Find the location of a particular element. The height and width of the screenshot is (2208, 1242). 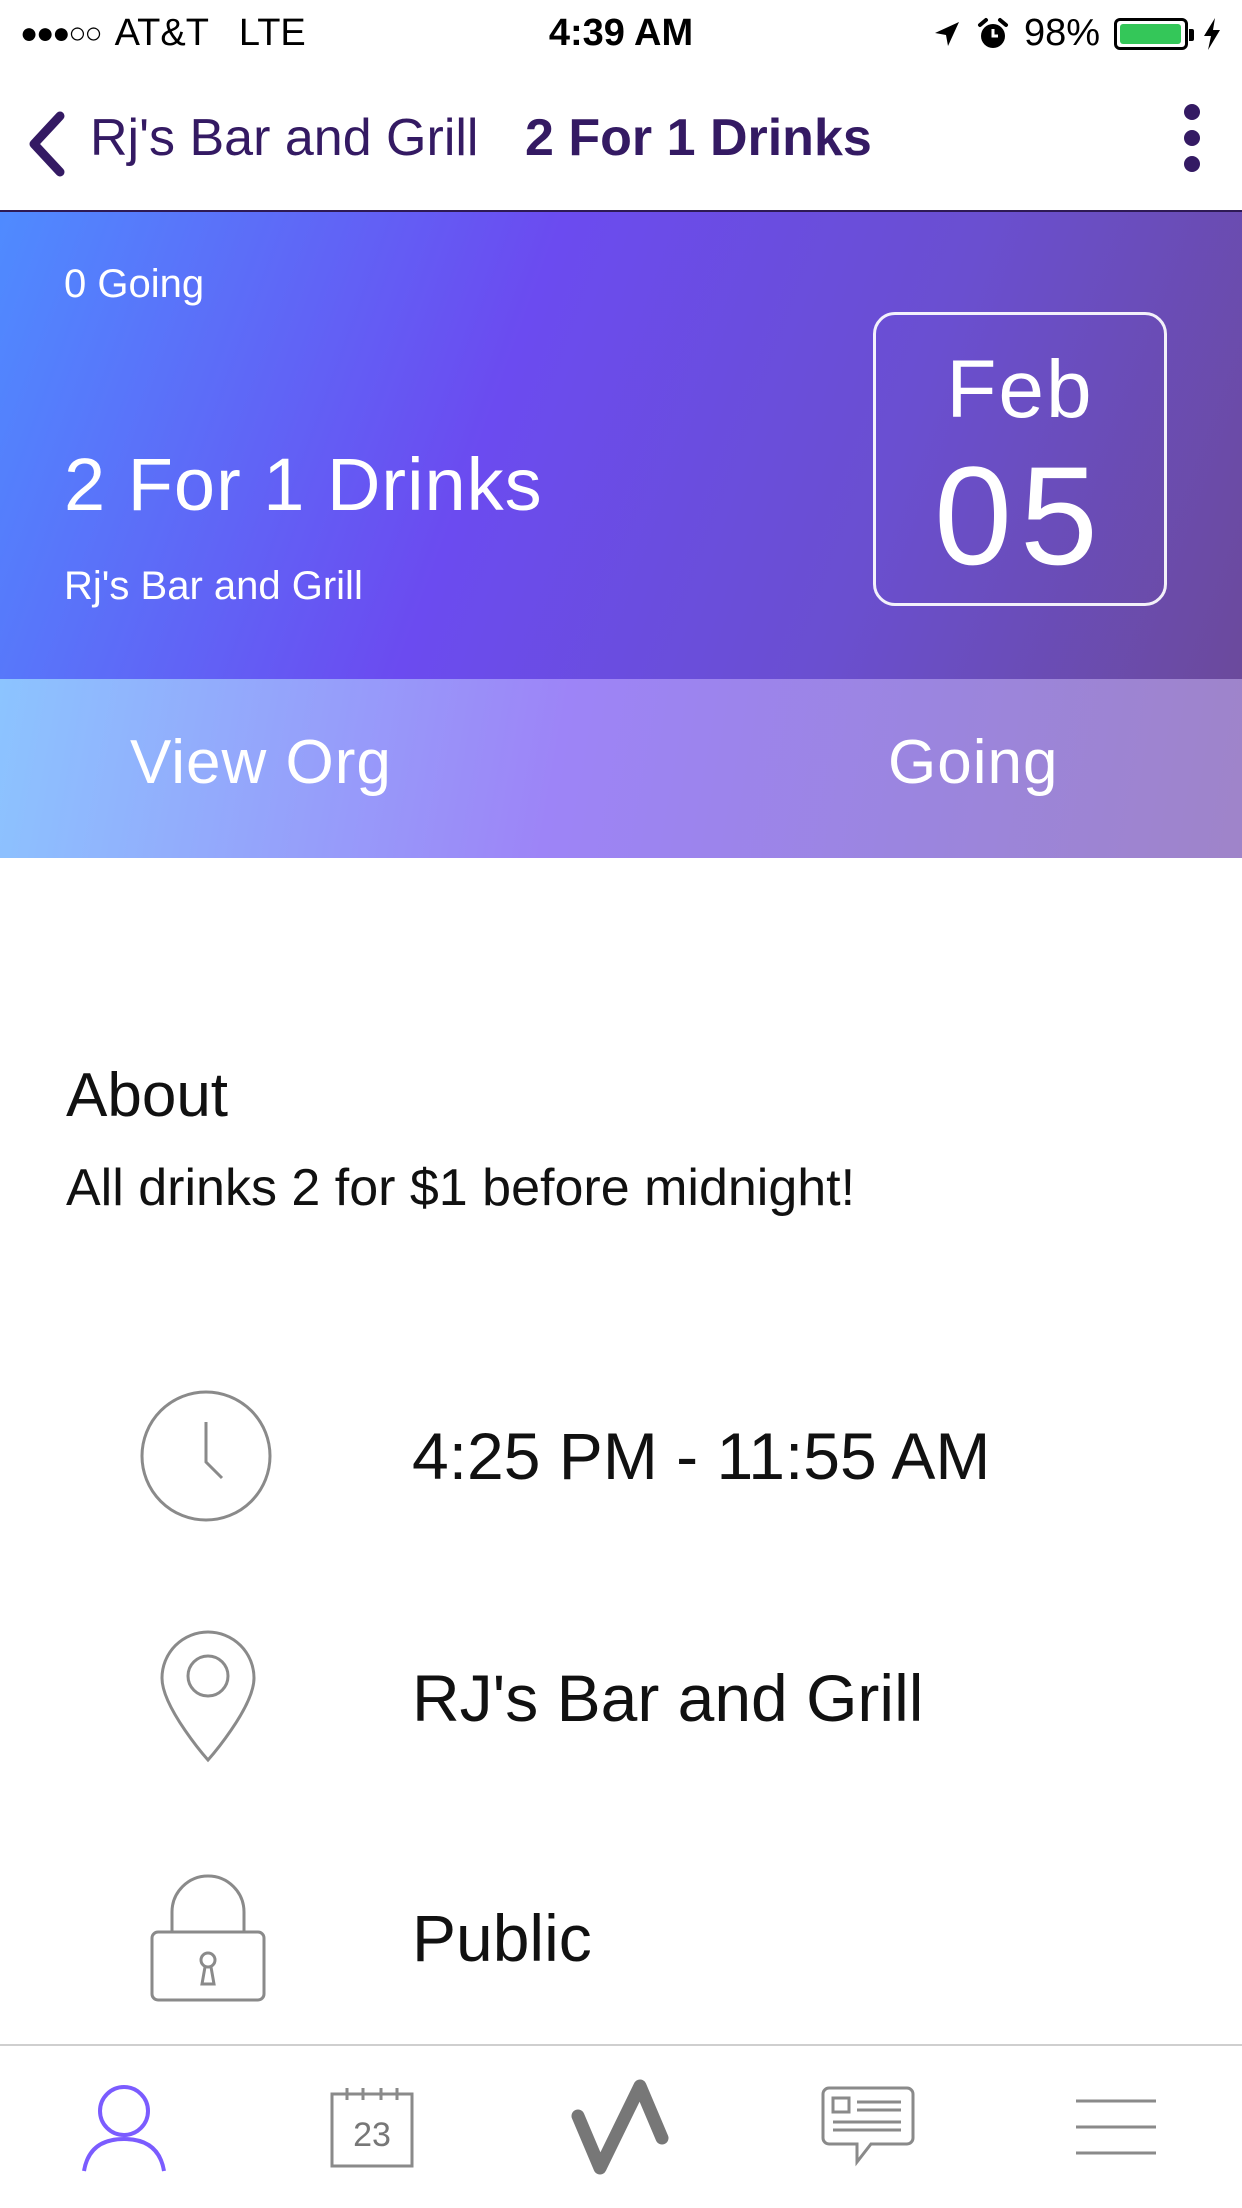

tab-profile is located at coordinates (124, 2127).